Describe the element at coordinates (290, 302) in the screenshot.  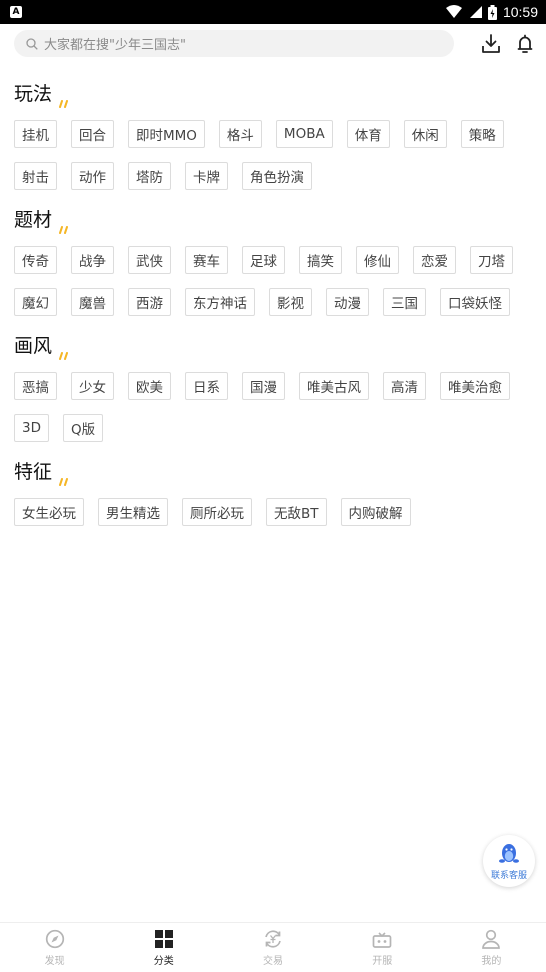
I see `tag-film: 影视` at that location.